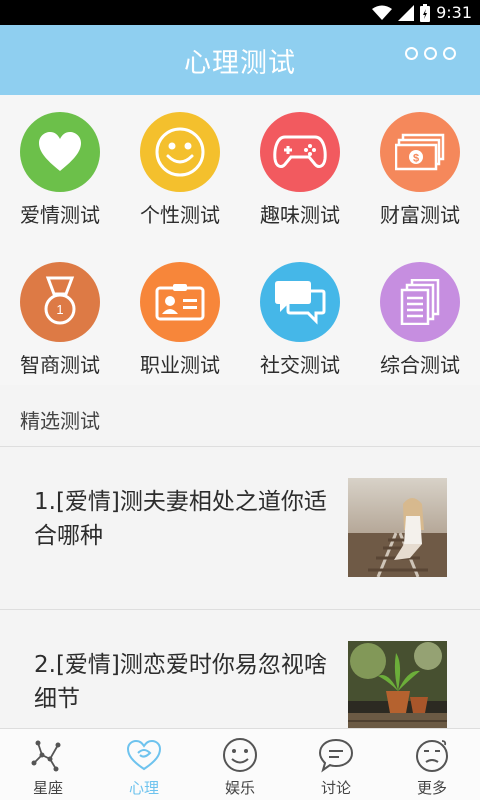  I want to click on id-card-icon, so click(180, 302).